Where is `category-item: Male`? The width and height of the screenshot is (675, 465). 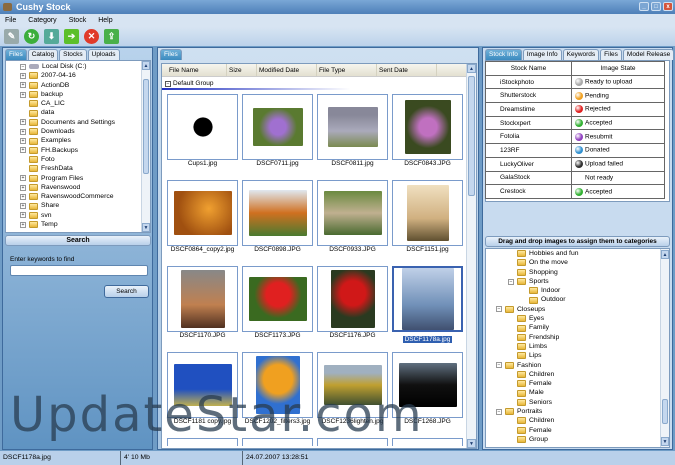 category-item: Male is located at coordinates (577, 392).